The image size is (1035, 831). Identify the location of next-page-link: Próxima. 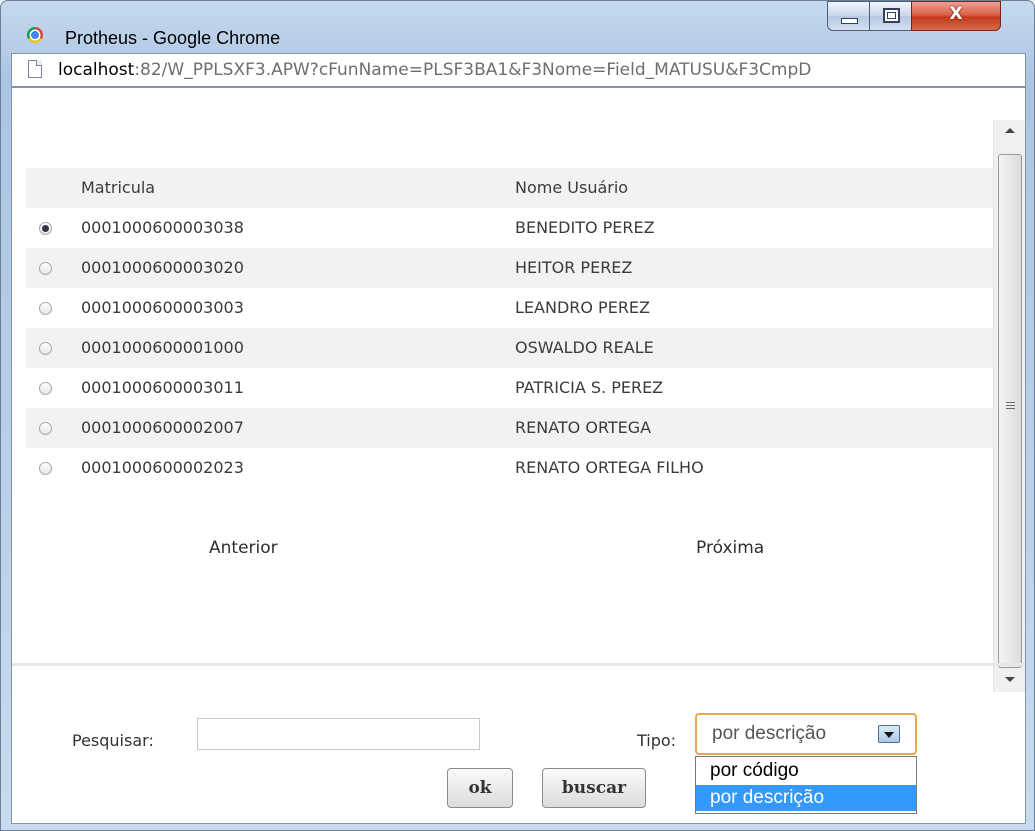
(730, 548).